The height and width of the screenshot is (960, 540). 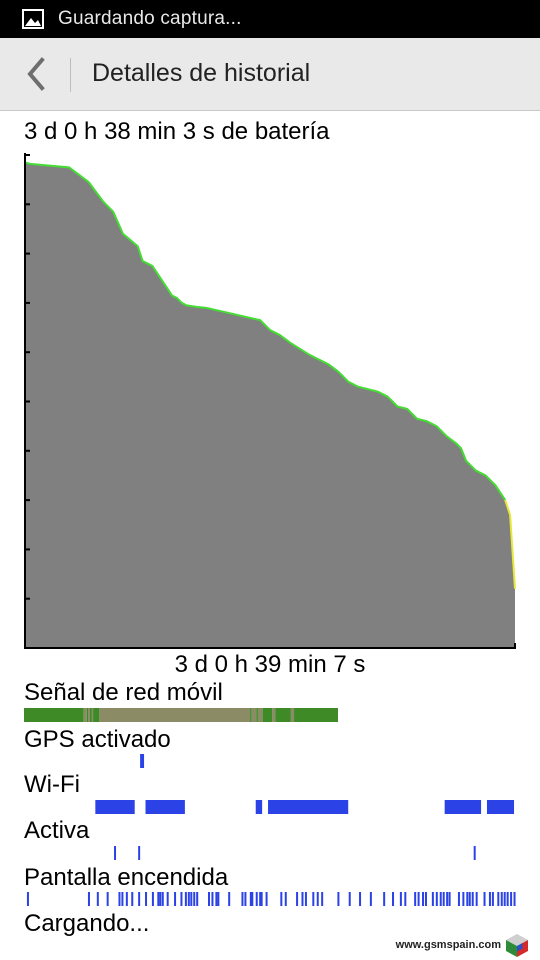 What do you see at coordinates (201, 73) in the screenshot?
I see `page-title: Detalles de historial` at bounding box center [201, 73].